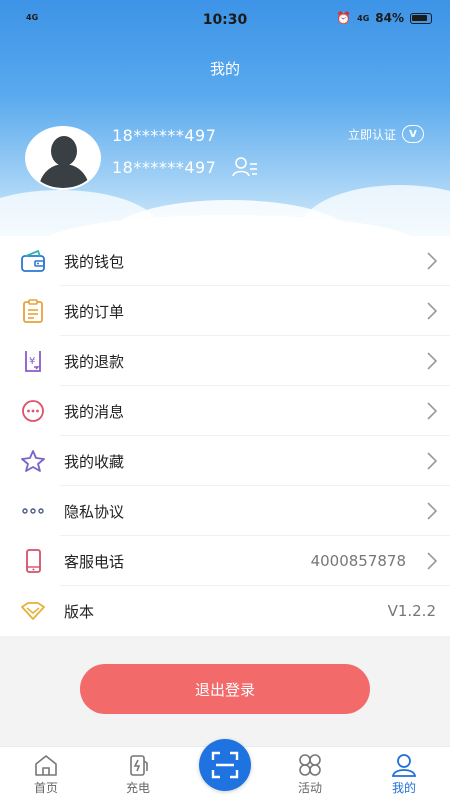  I want to click on status-bar: 4G 10:30 ⏰ 4G 84%, so click(225, 20).